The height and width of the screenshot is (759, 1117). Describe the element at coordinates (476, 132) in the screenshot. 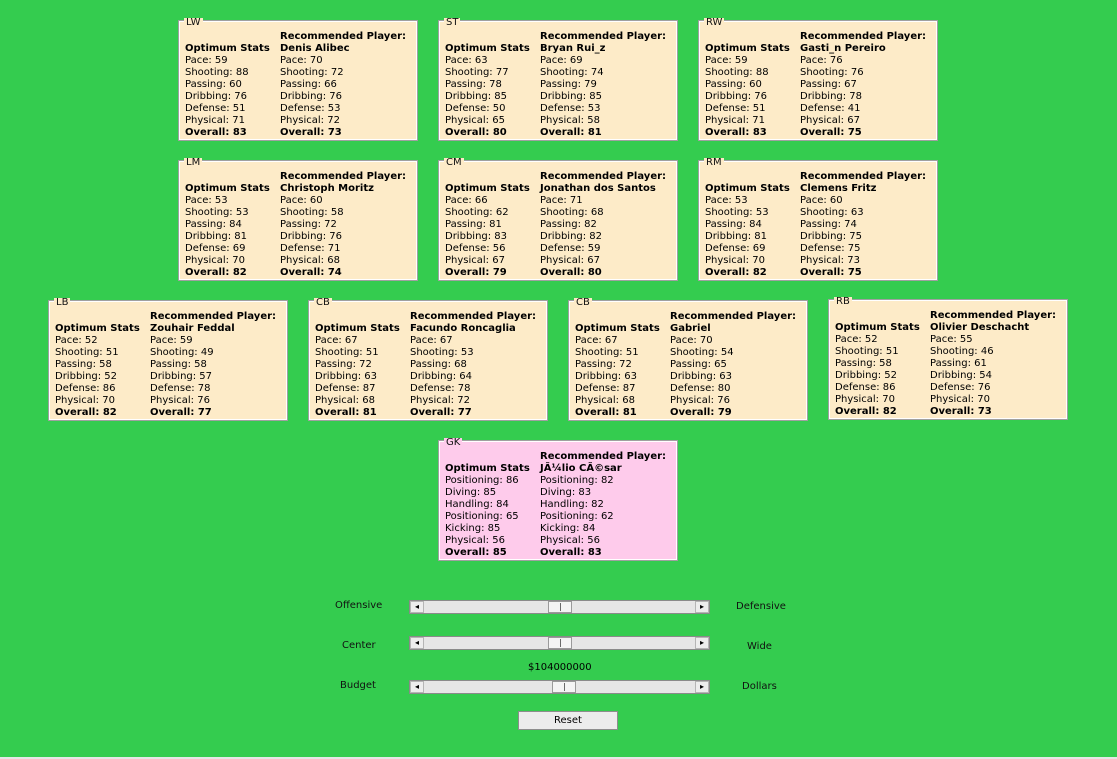

I see `optimum-overall: Overall: 80` at that location.